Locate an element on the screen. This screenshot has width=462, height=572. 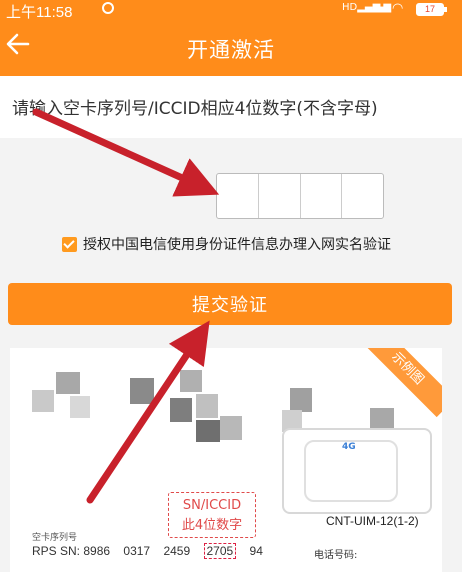
arrow-to-submit is located at coordinates (148, 412).